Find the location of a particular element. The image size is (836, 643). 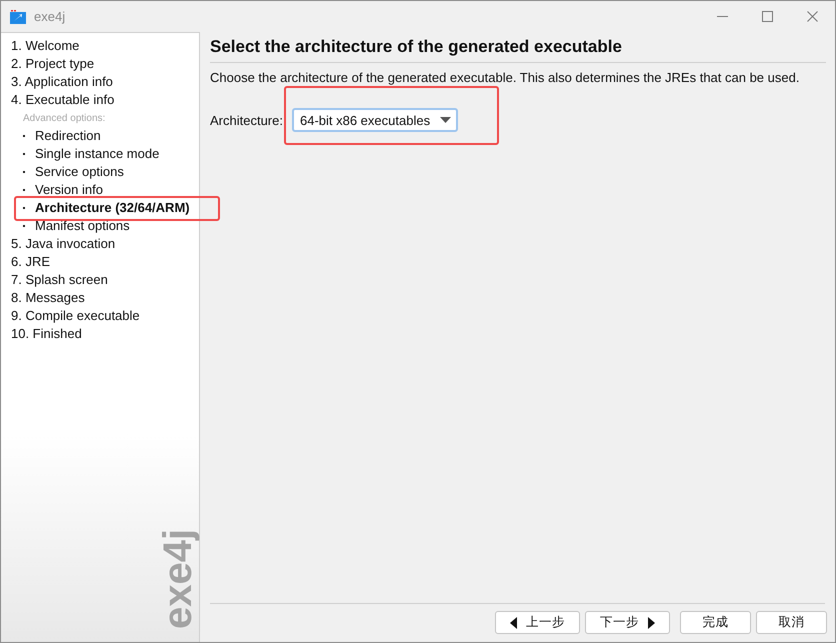

step-item: 8. Messages is located at coordinates (48, 298).